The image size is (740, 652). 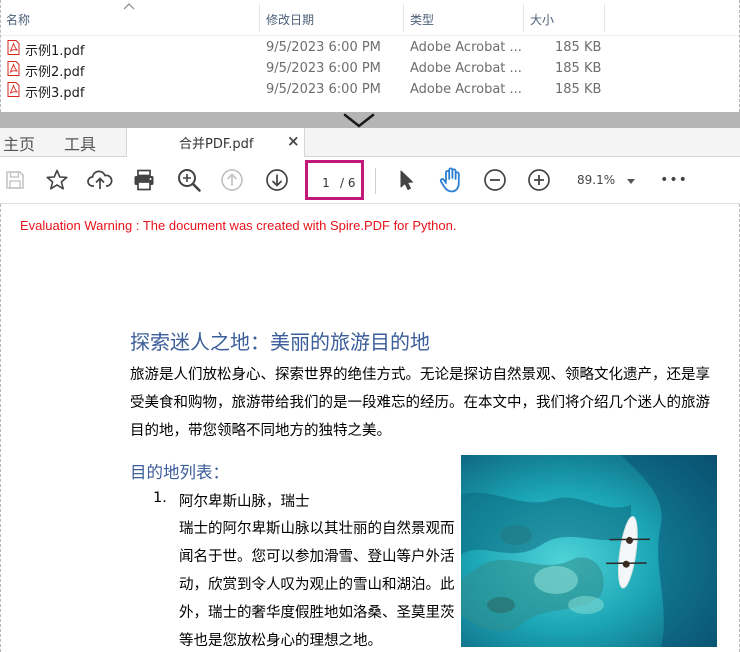 What do you see at coordinates (589, 551) in the screenshot?
I see `aerial-kayak-photo` at bounding box center [589, 551].